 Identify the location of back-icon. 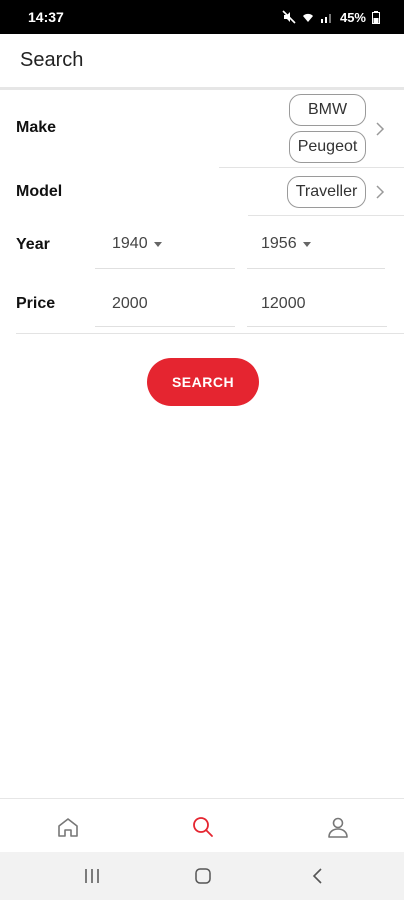
(318, 876).